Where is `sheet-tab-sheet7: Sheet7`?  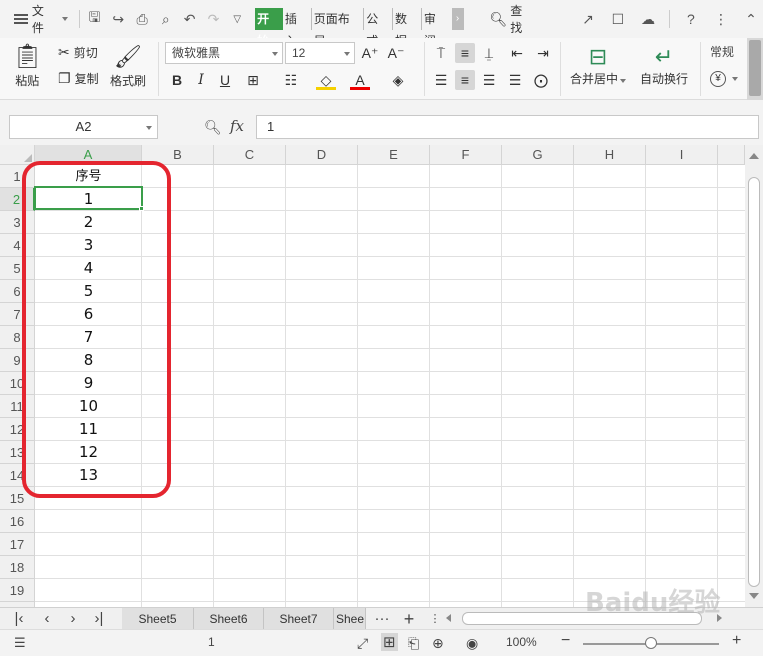
sheet-tab-sheet7: Sheet7 is located at coordinates (299, 619).